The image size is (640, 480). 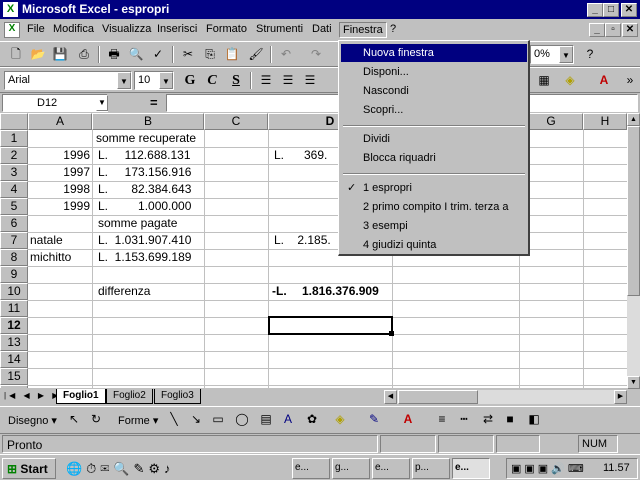 I want to click on arrow-icon: ↘, so click(x=196, y=419).